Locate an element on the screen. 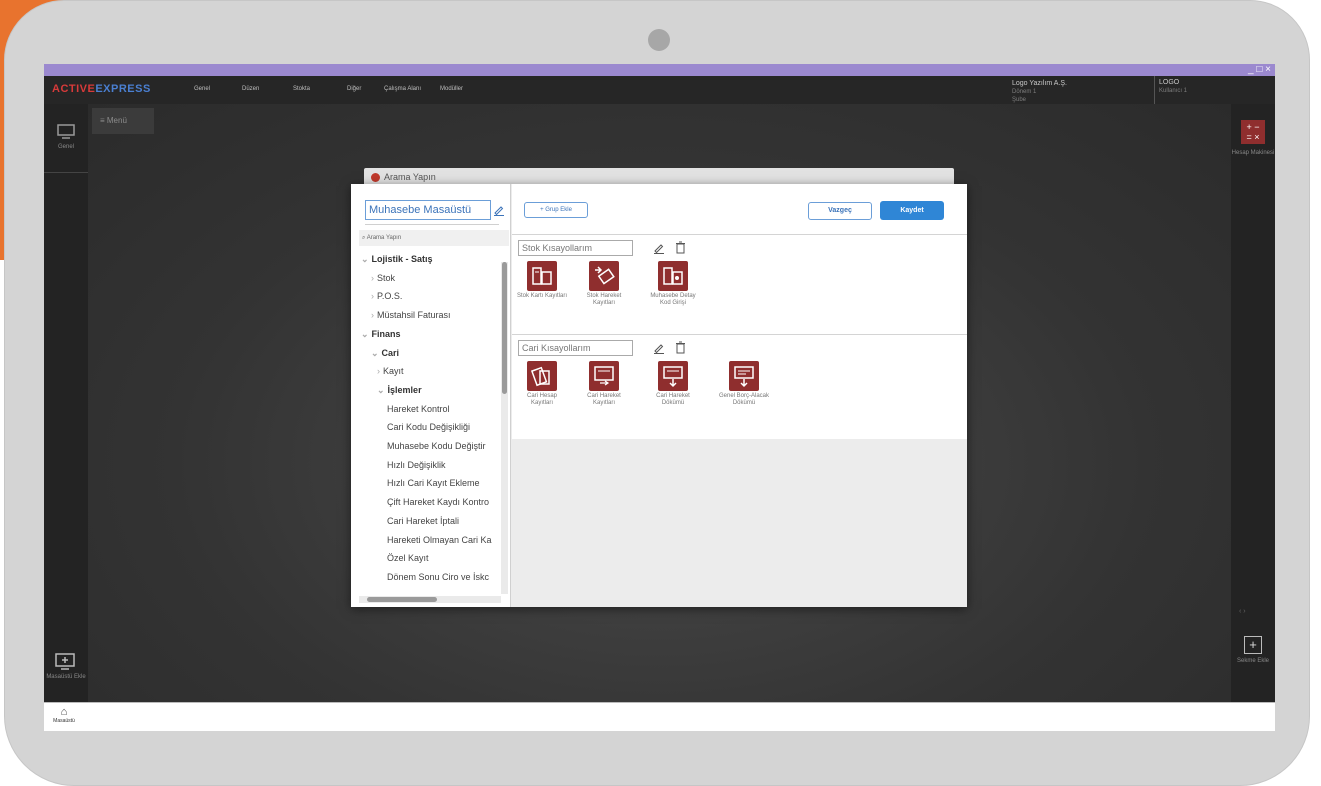 Image resolution: width=1321 pixels, height=786 pixels. tree-item: Cari Kodu Değişikliği is located at coordinates (428, 427).